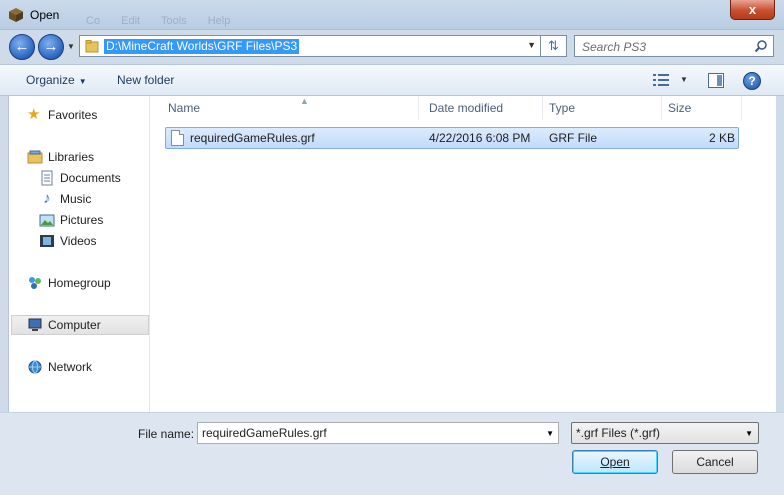 The width and height of the screenshot is (784, 495). I want to click on organize-label: Organize, so click(50, 80).